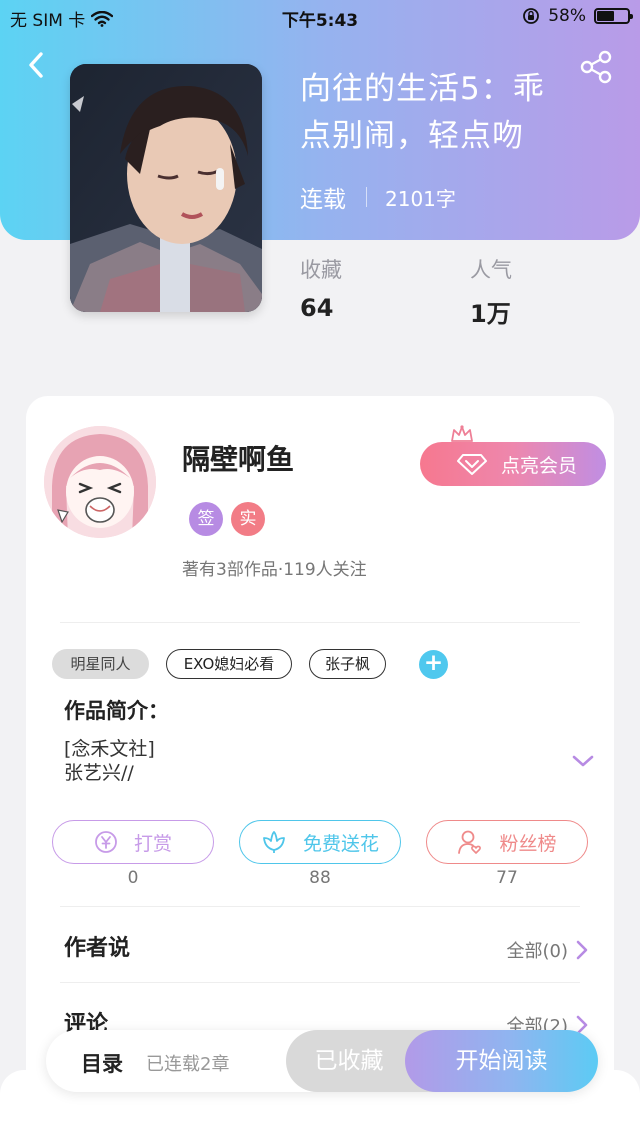 The height and width of the screenshot is (1138, 640). What do you see at coordinates (109, 749) in the screenshot?
I see `intro-line: [念禾文社]` at bounding box center [109, 749].